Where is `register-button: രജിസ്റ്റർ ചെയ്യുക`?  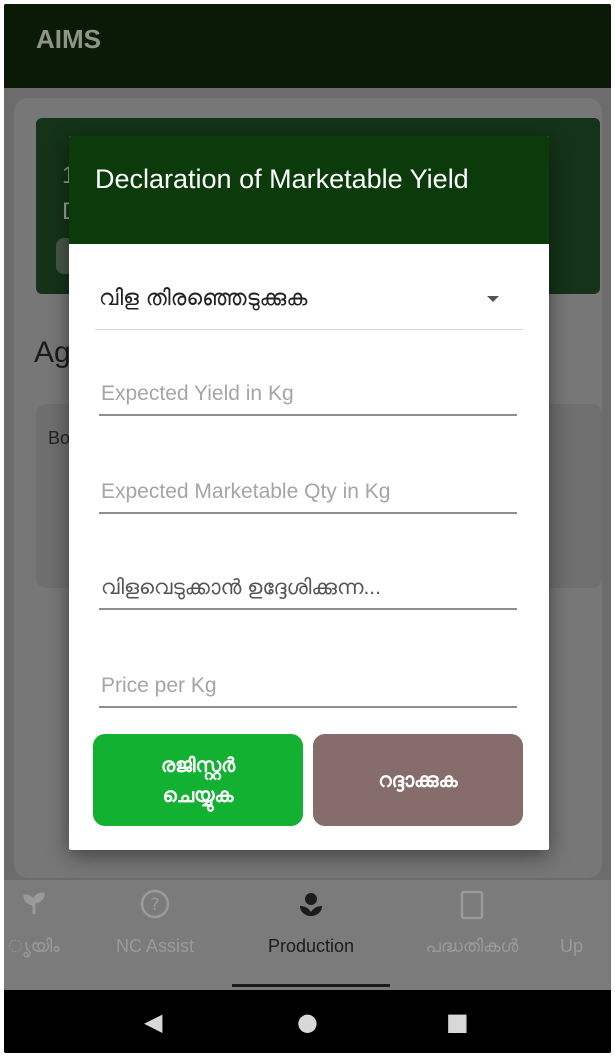
register-button: രജിസ്റ്റർ ചെയ്യുക is located at coordinates (198, 780).